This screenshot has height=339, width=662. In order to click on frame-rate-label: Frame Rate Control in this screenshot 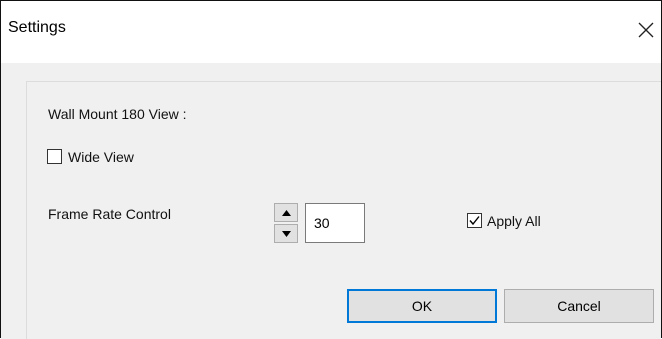, I will do `click(109, 214)`.